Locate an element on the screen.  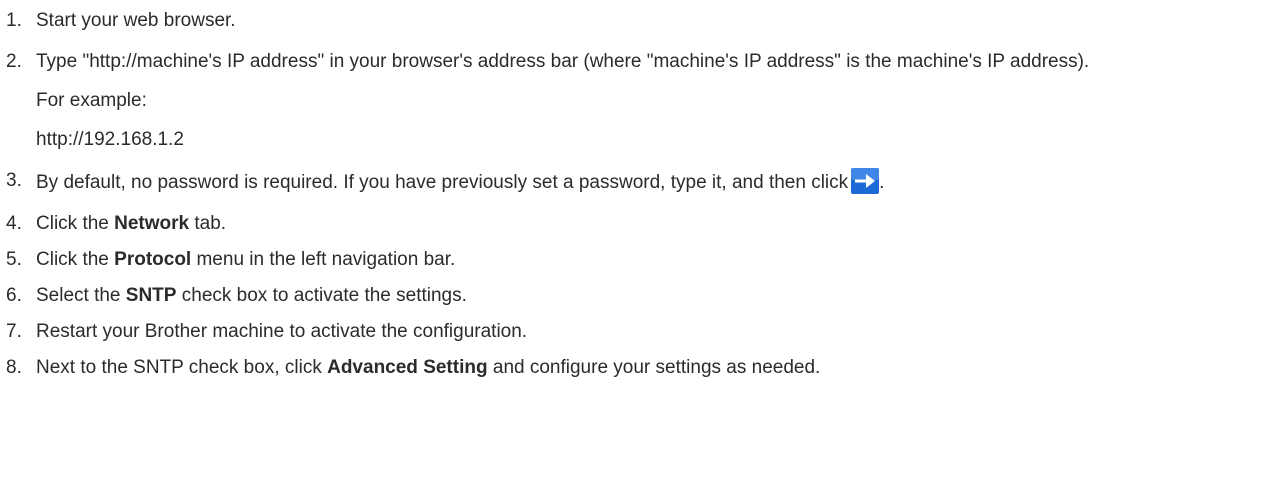
step-text-post: menu in the left navigation bar. is located at coordinates (323, 259).